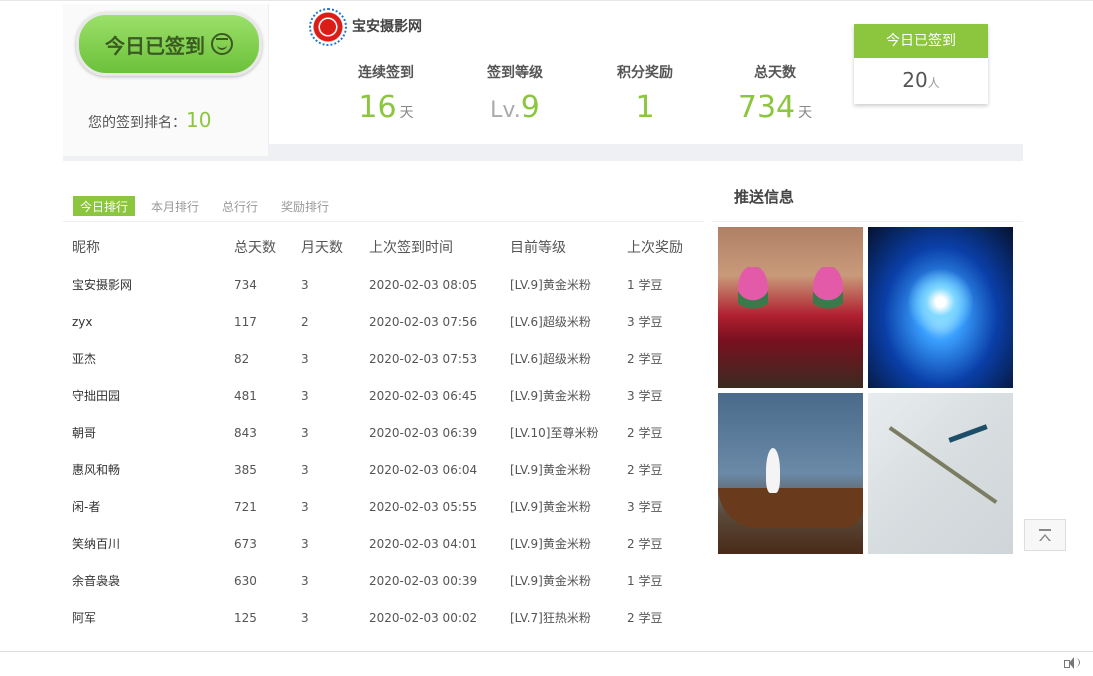 The width and height of the screenshot is (1093, 676). I want to click on cell-total-days: 385, so click(245, 470).